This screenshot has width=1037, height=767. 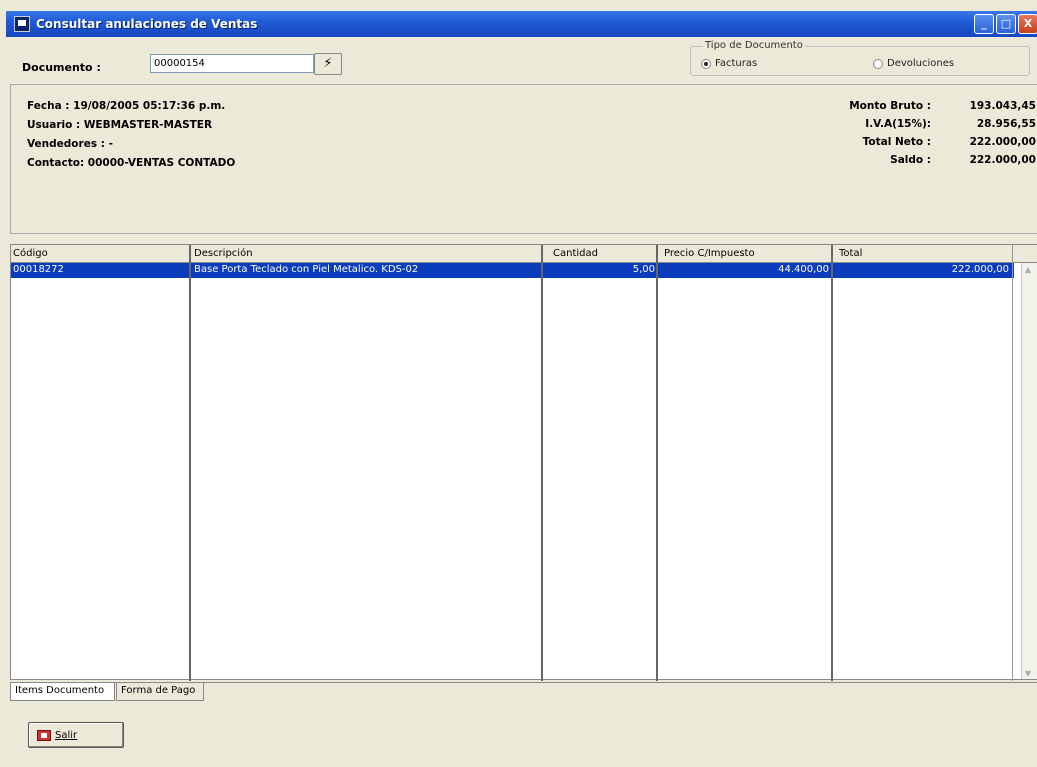 I want to click on saldo-row: Saldo : 222.000,00, so click(x=938, y=160).